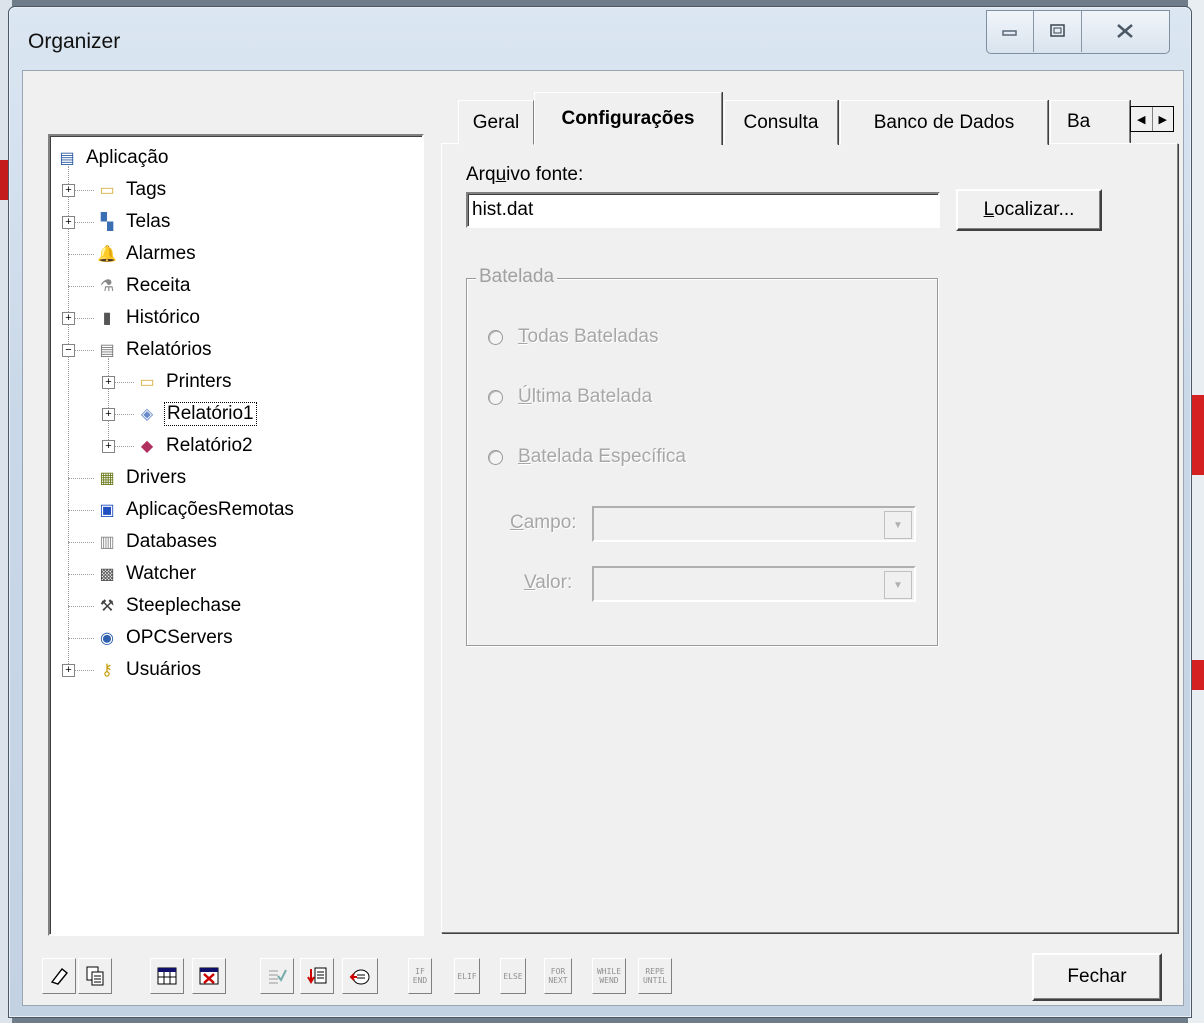 This screenshot has width=1204, height=1023. I want to click on drivers-icon: ▦, so click(107, 478).